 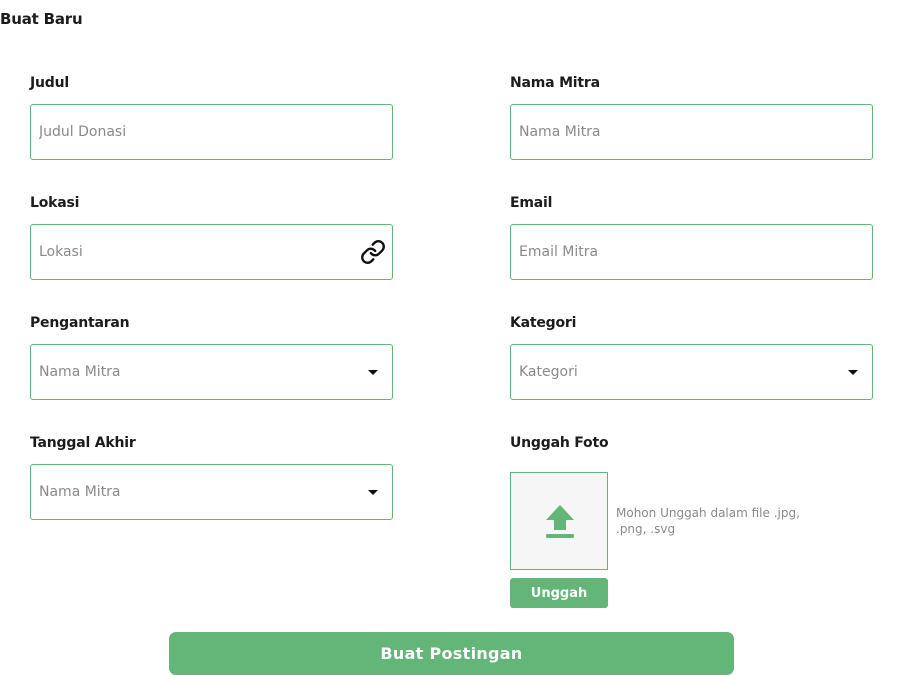 What do you see at coordinates (548, 372) in the screenshot?
I see `kategori-selected-value: Kategori` at bounding box center [548, 372].